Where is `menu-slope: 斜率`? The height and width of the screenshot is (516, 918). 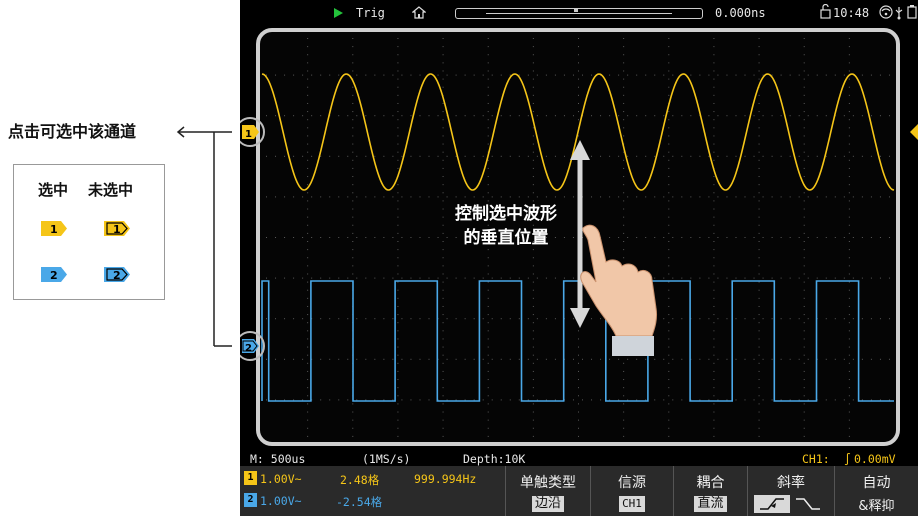 menu-slope: 斜率 is located at coordinates (790, 491).